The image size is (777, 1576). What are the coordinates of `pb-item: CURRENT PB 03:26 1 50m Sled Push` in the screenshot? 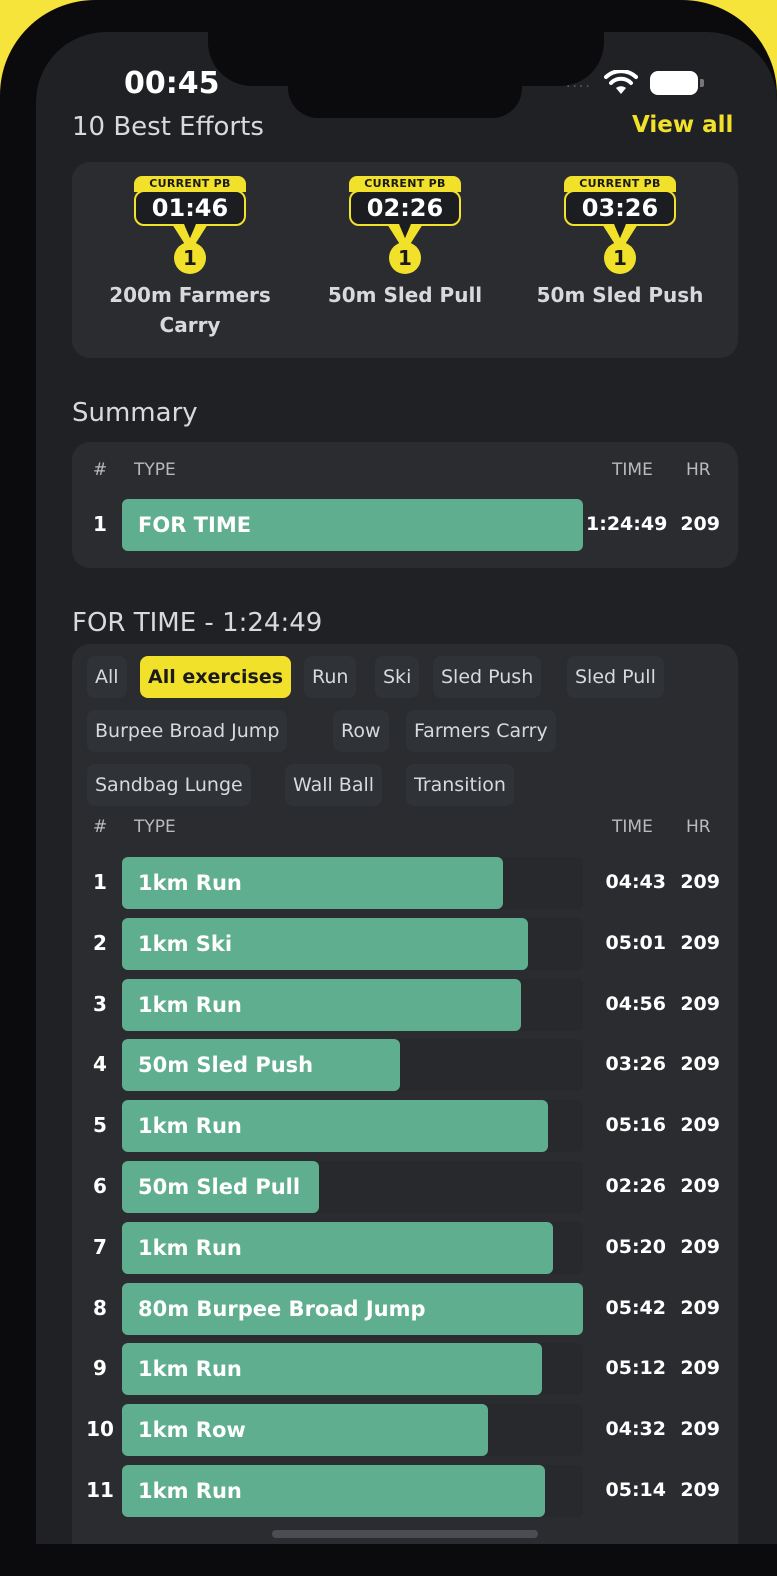 It's located at (620, 243).